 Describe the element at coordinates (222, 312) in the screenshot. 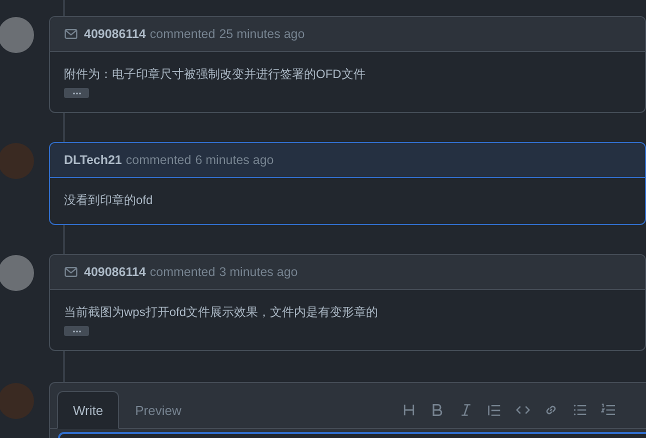

I see `comment-text: 当前截图为wps打开ofd文件展示效果，文件内是有变形章的` at that location.